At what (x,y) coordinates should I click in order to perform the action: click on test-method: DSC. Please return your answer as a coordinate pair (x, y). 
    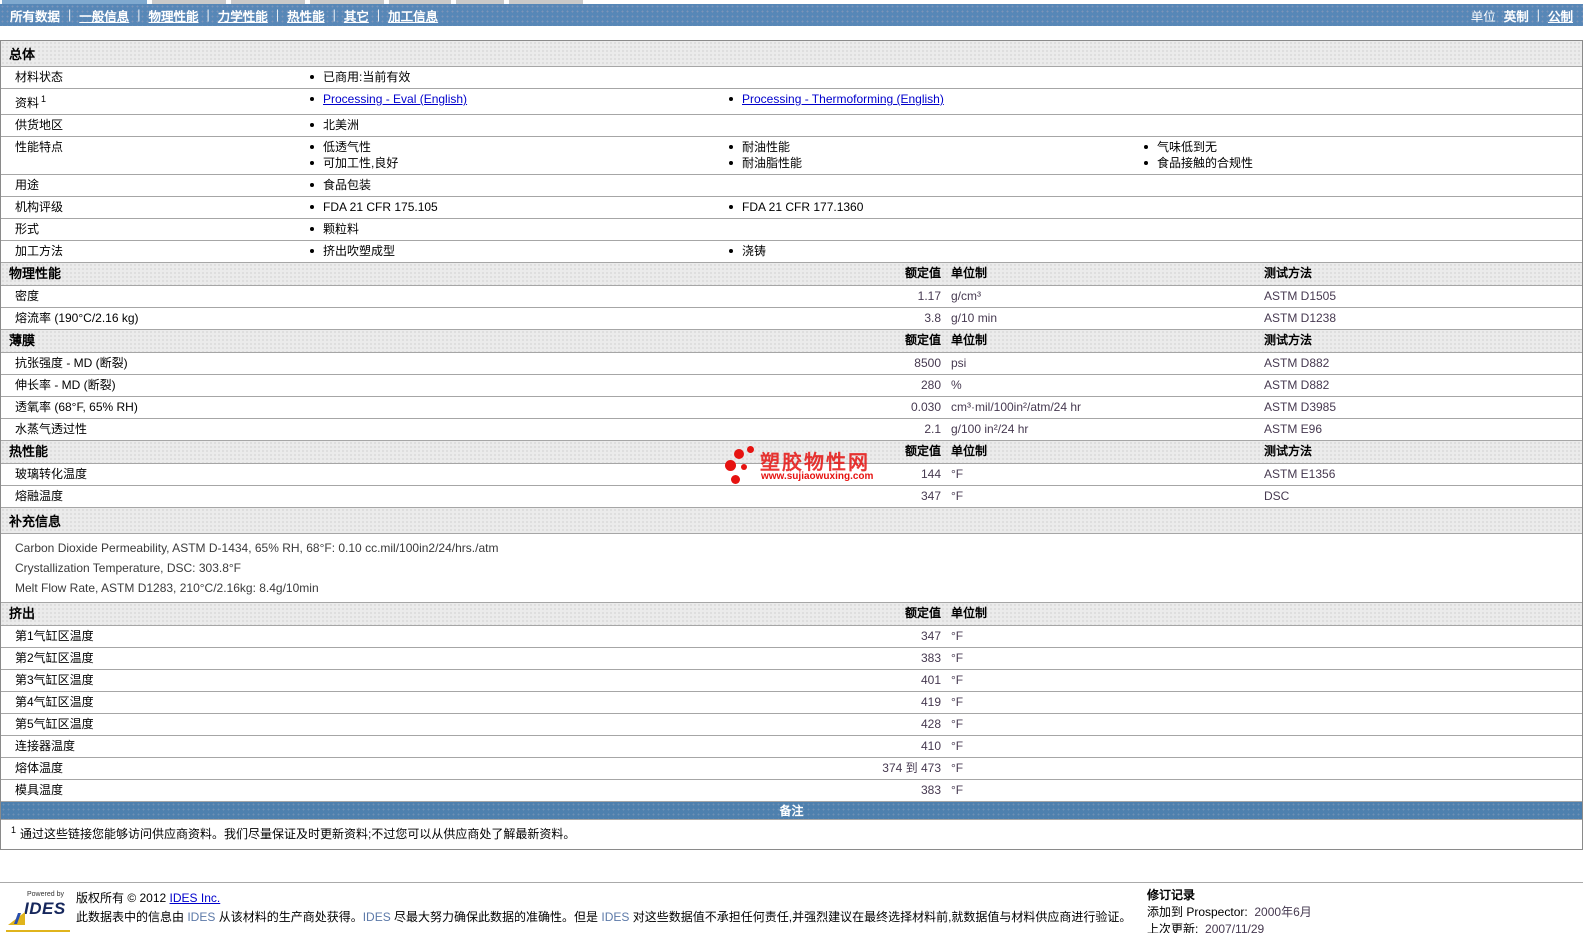
    Looking at the image, I should click on (1277, 496).